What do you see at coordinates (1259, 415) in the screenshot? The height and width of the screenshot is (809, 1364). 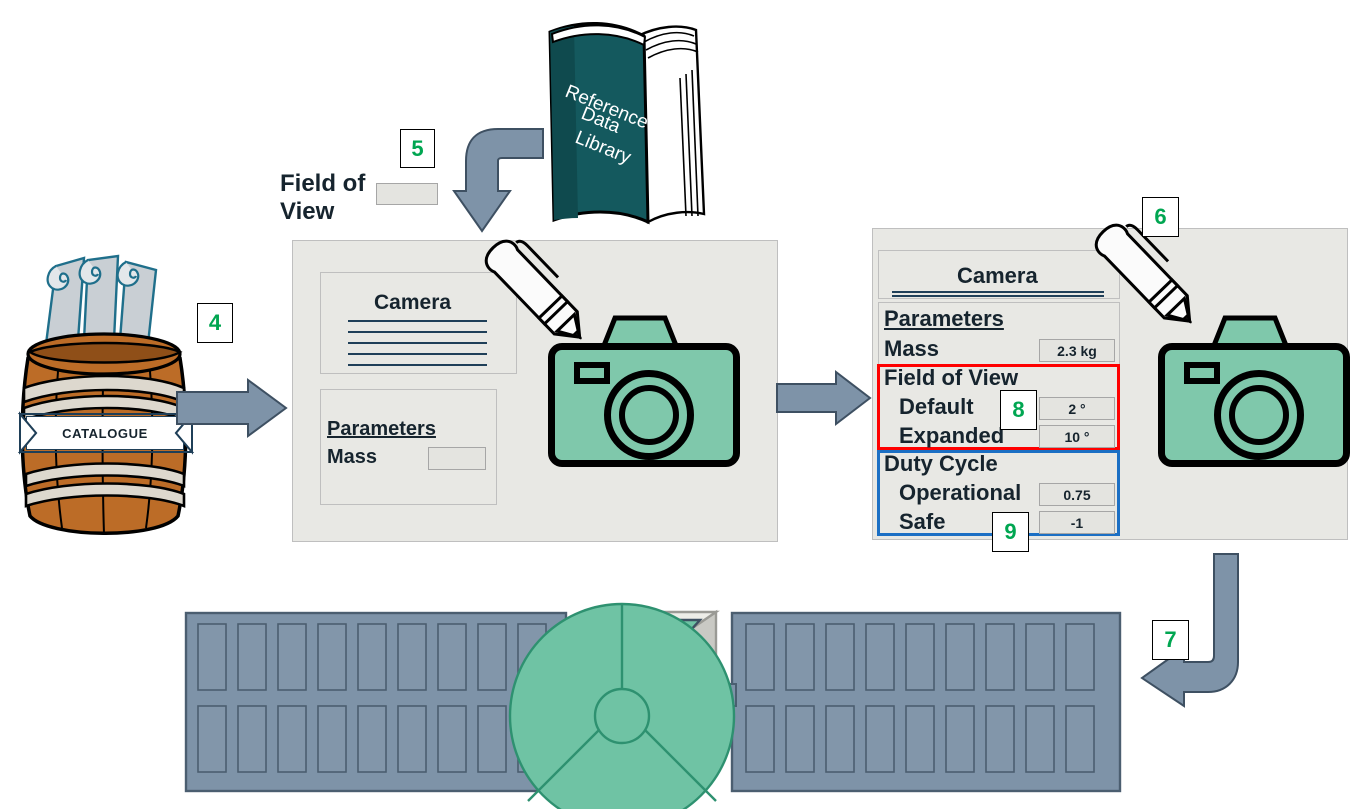 I see `camera-lens-inner-right` at bounding box center [1259, 415].